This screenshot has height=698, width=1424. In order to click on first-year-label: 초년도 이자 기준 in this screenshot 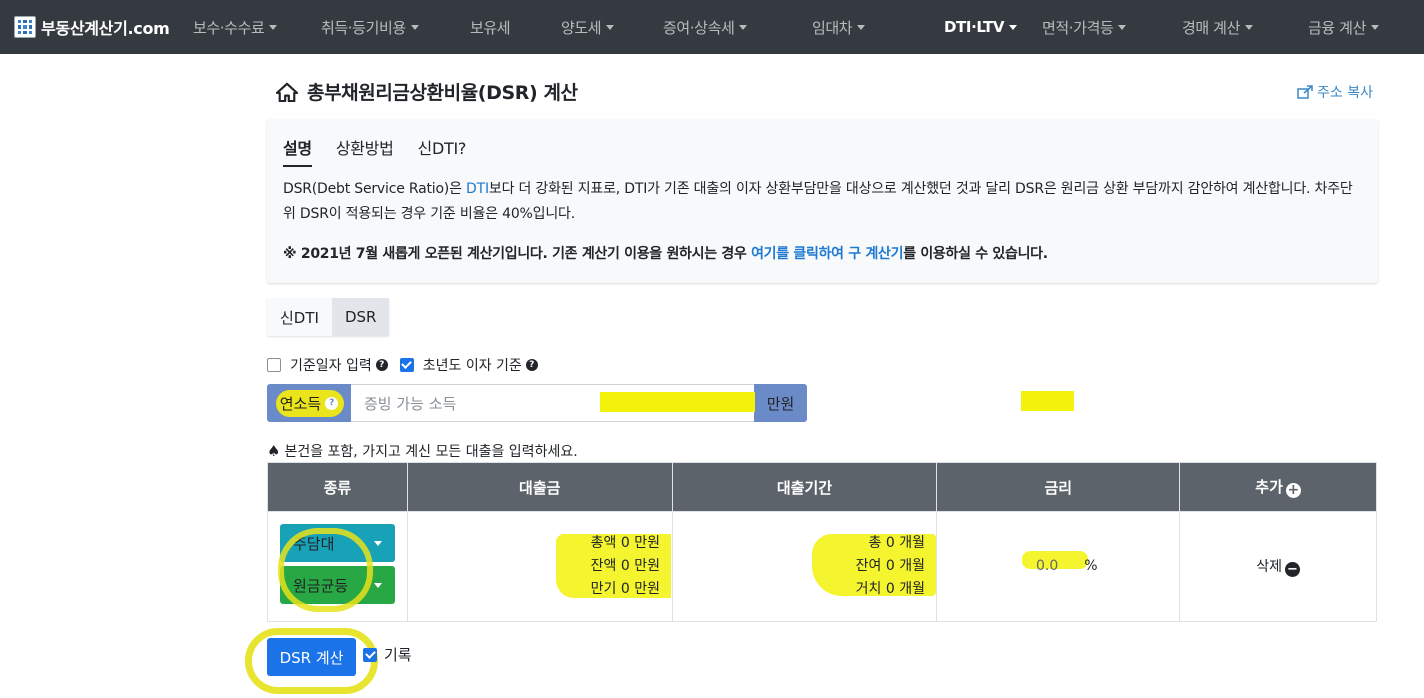, I will do `click(472, 366)`.